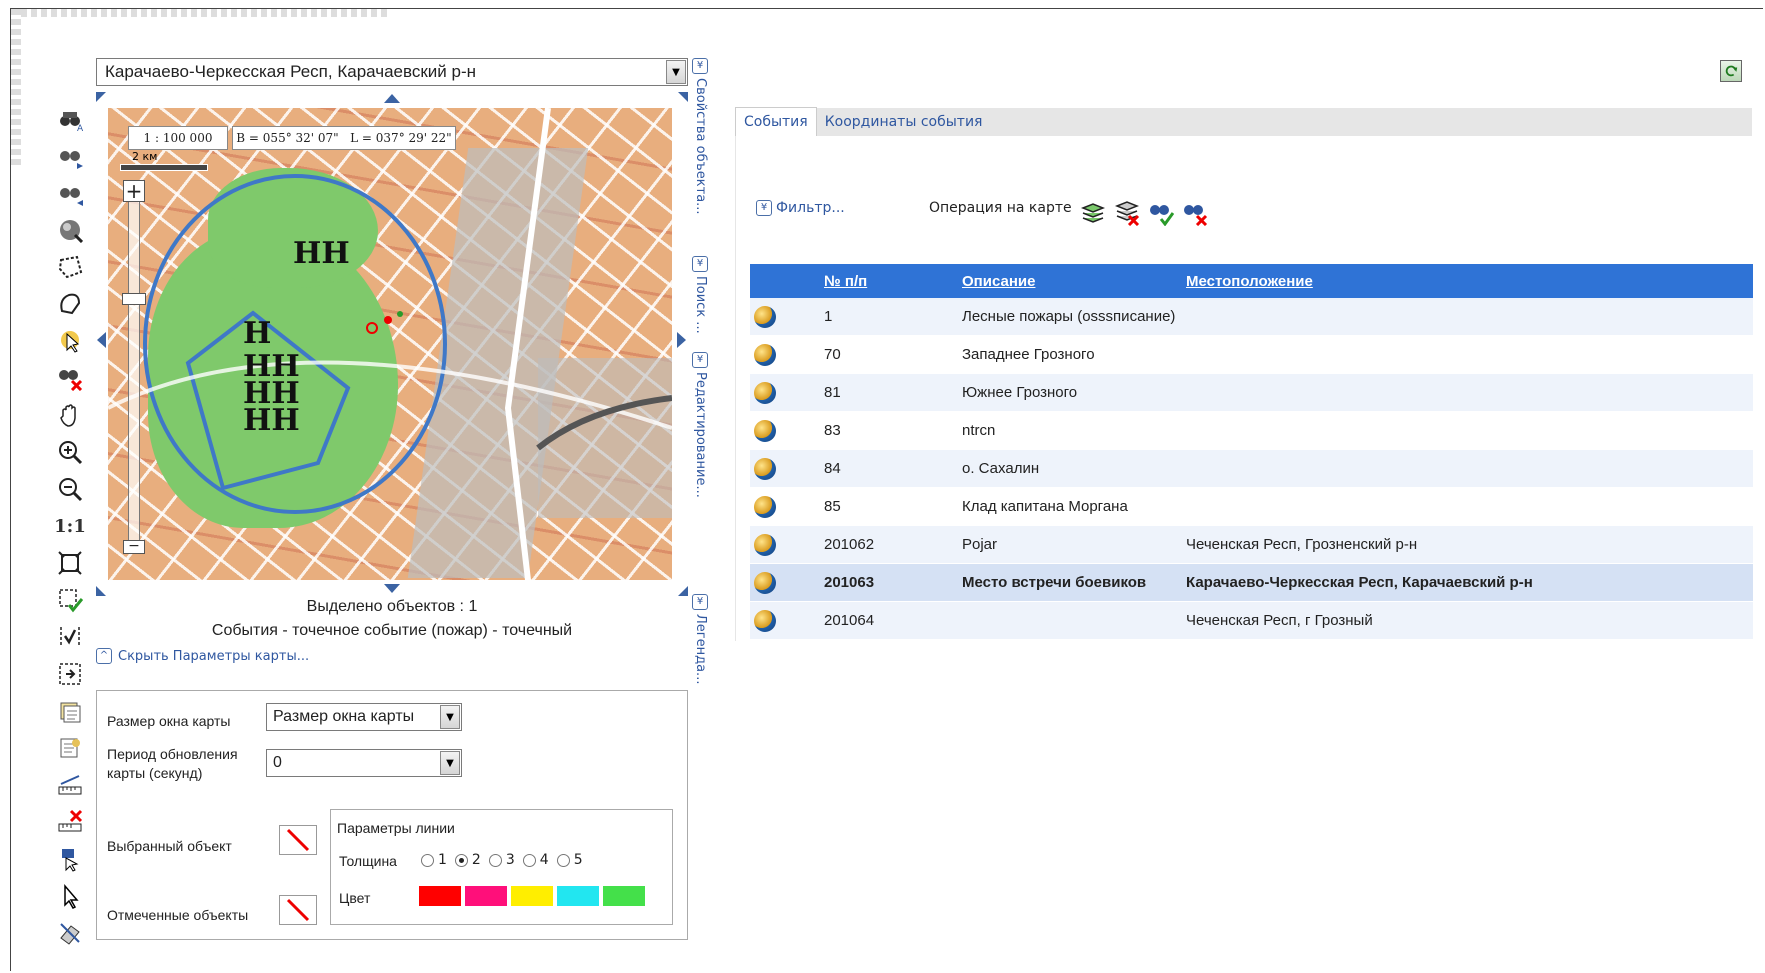 The width and height of the screenshot is (1765, 973). Describe the element at coordinates (1251, 430) in the screenshot. I see `table-row: 83 ntrcn` at that location.